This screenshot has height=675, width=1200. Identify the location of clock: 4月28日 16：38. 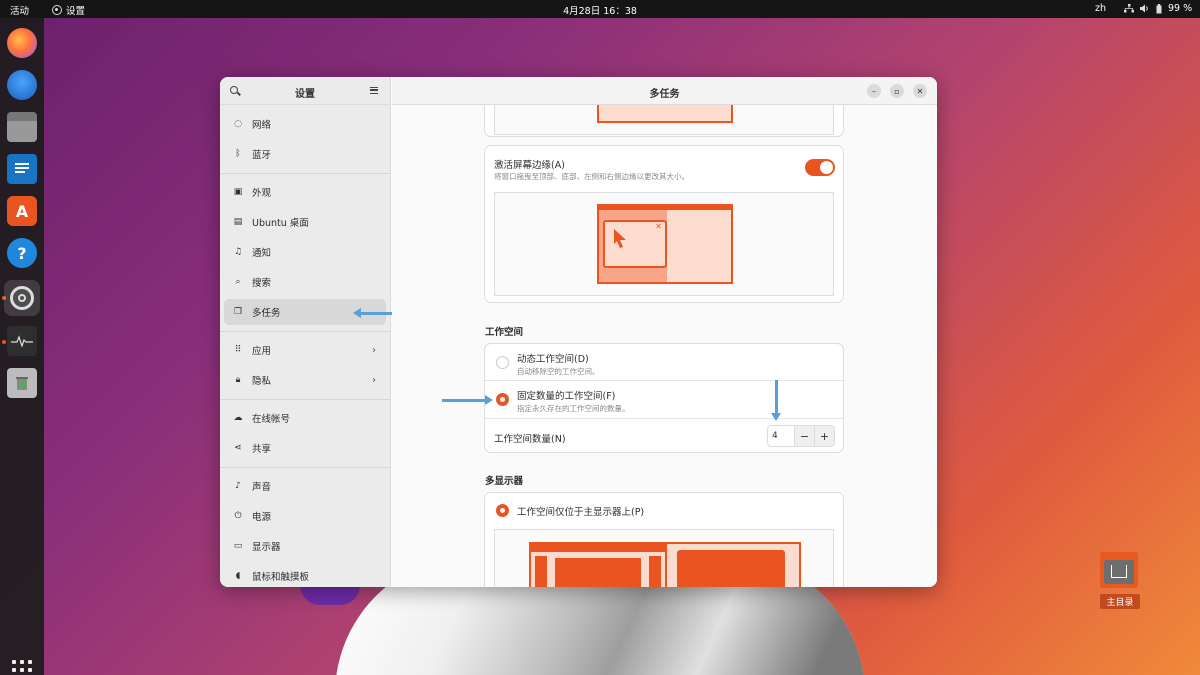
(600, 10).